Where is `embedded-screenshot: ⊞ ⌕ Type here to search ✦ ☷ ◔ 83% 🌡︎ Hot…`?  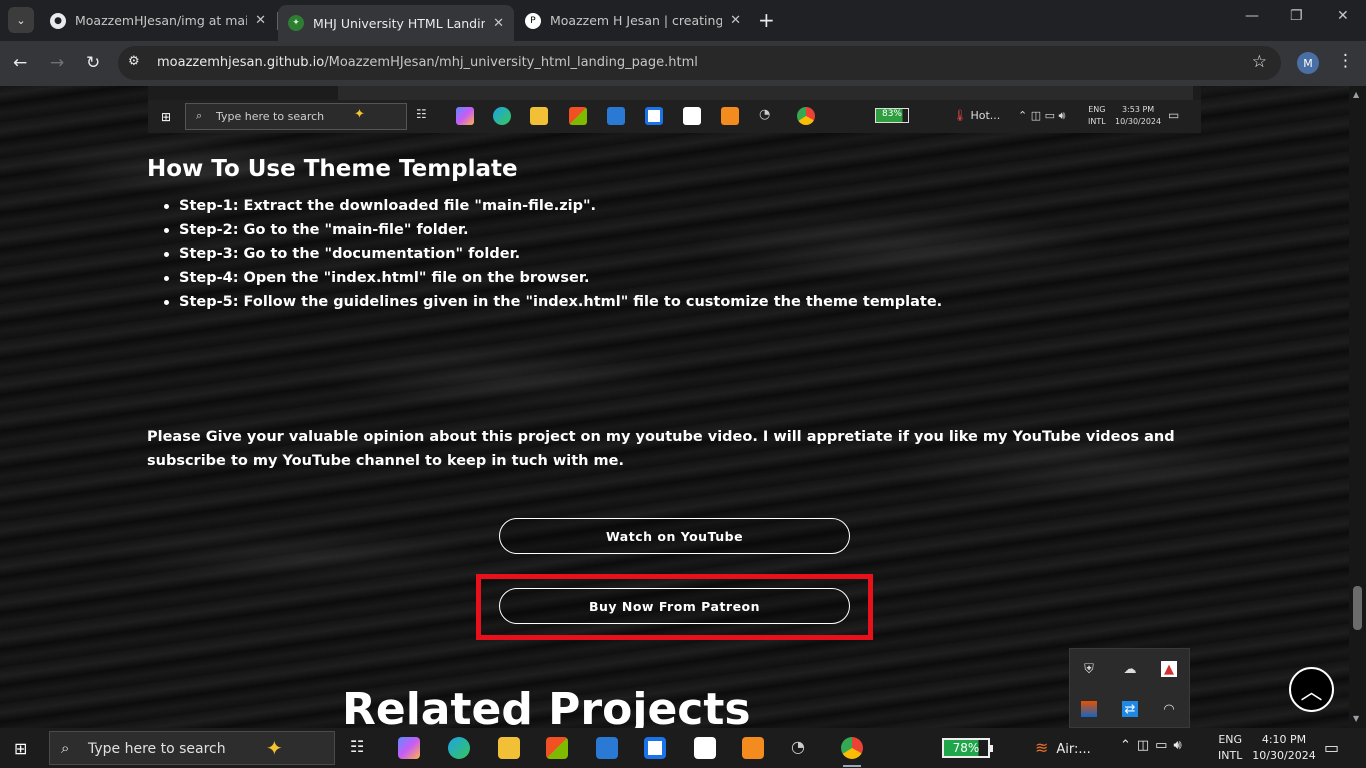 embedded-screenshot: ⊞ ⌕ Type here to search ✦ ☷ ◔ 83% 🌡︎ Hot… is located at coordinates (674, 109).